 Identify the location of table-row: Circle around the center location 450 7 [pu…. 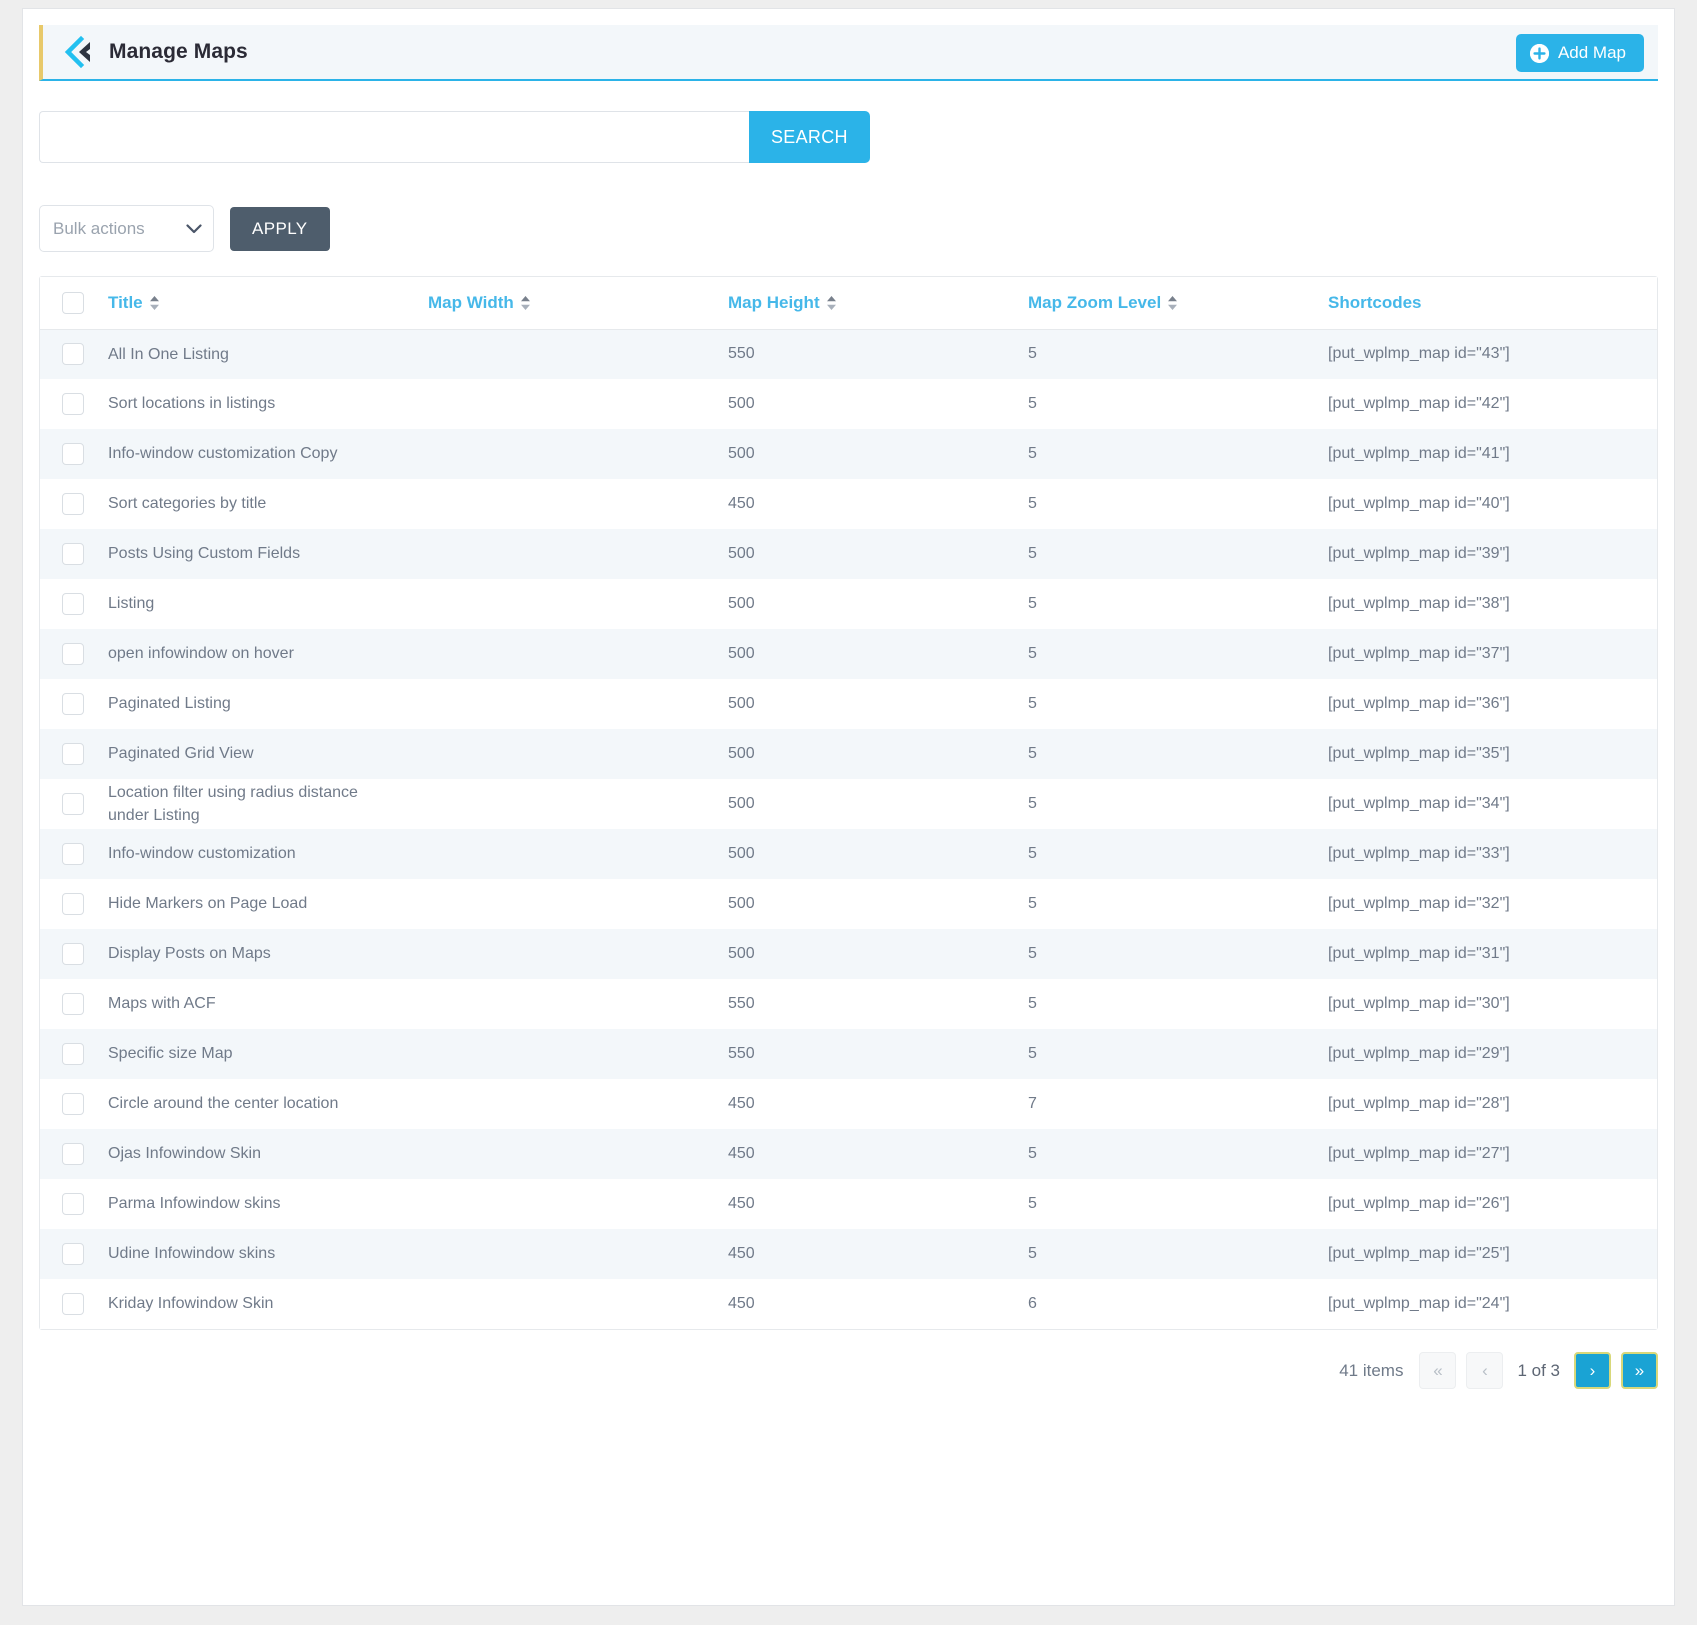
(848, 1104).